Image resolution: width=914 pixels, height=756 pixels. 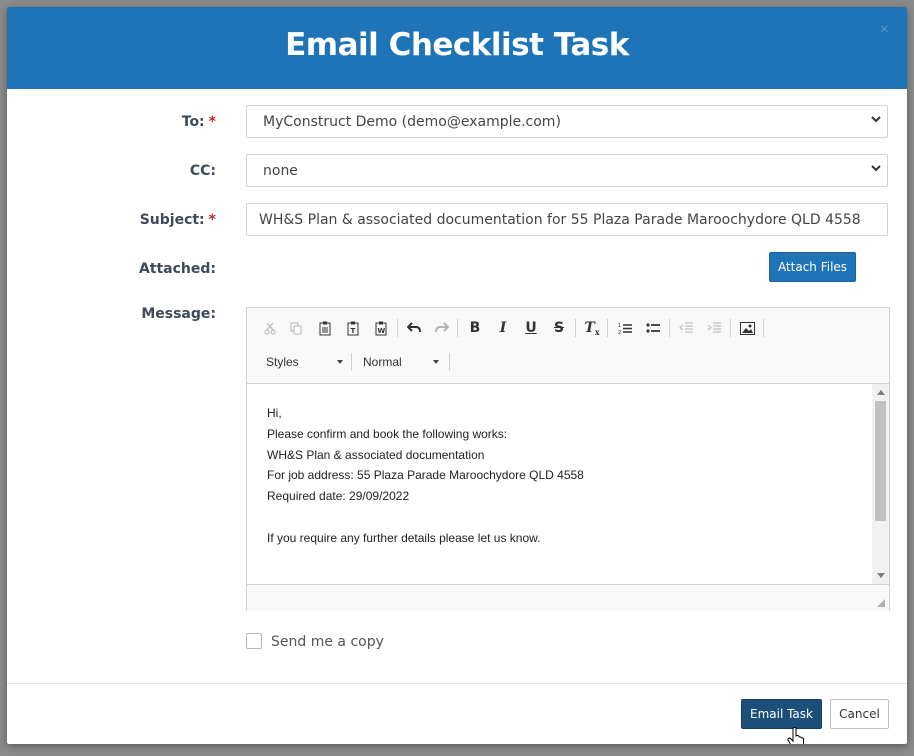 I want to click on hand-pointer-icon, so click(x=795, y=735).